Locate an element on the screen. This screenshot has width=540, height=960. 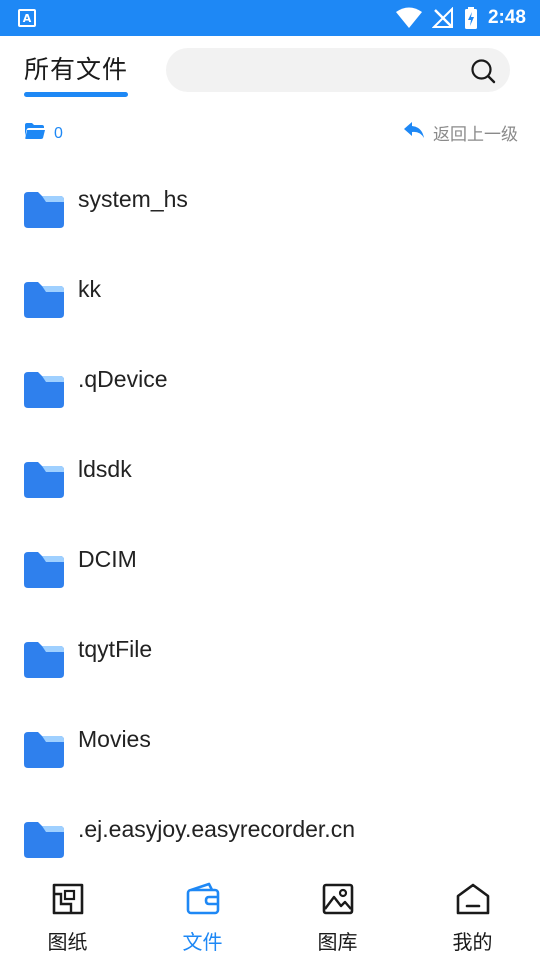
tab-label: 文件 is located at coordinates (202, 942).